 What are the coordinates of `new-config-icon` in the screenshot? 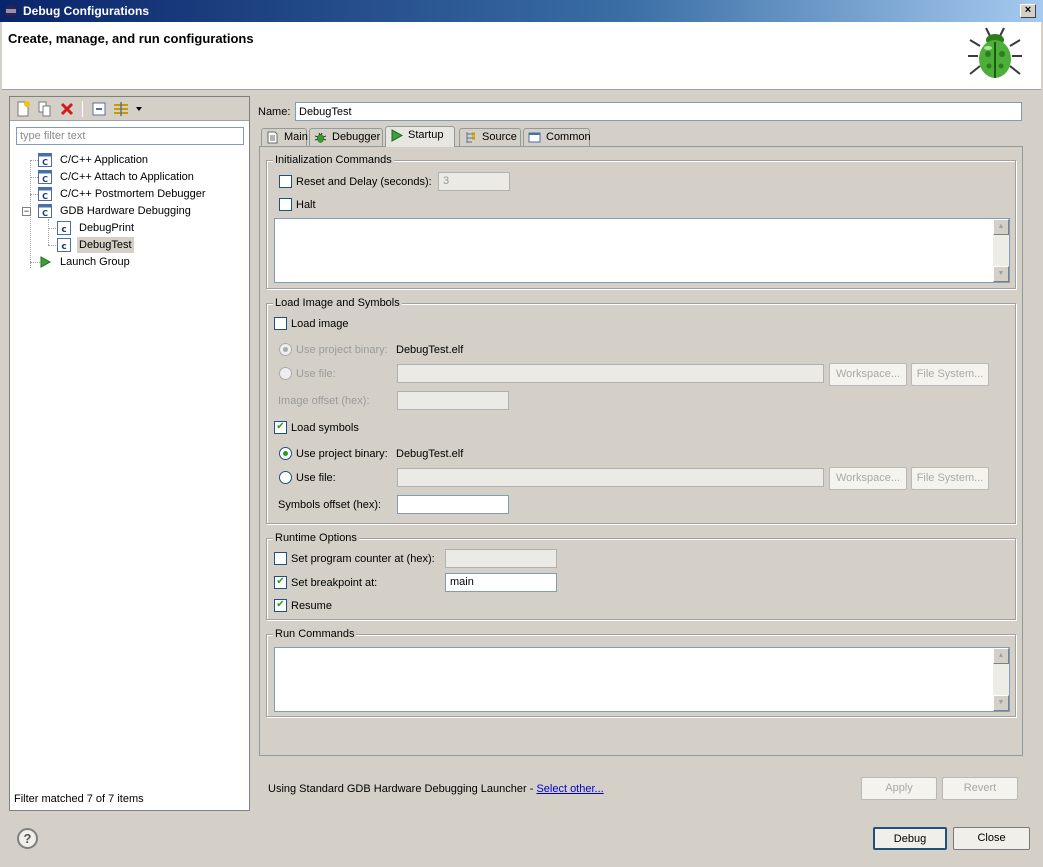 It's located at (23, 109).